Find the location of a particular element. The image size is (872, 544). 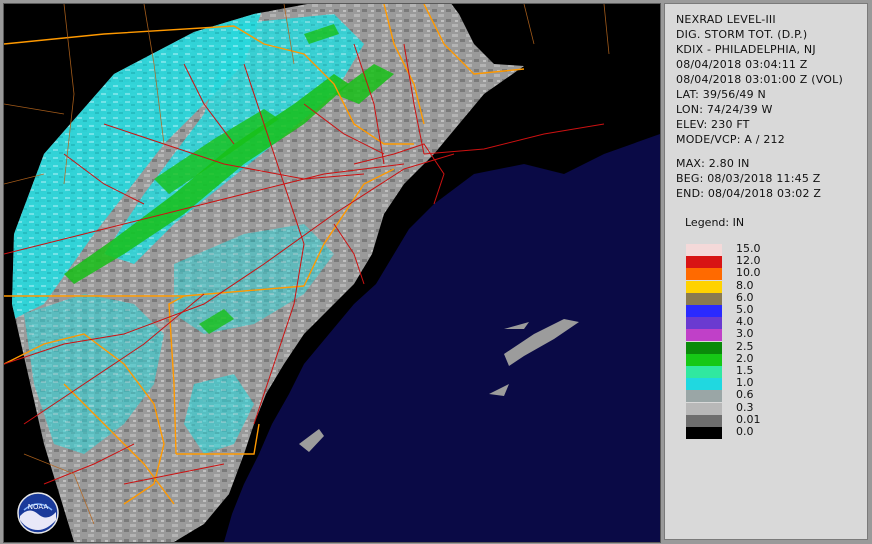

legend-label: 4.0 is located at coordinates (745, 322).